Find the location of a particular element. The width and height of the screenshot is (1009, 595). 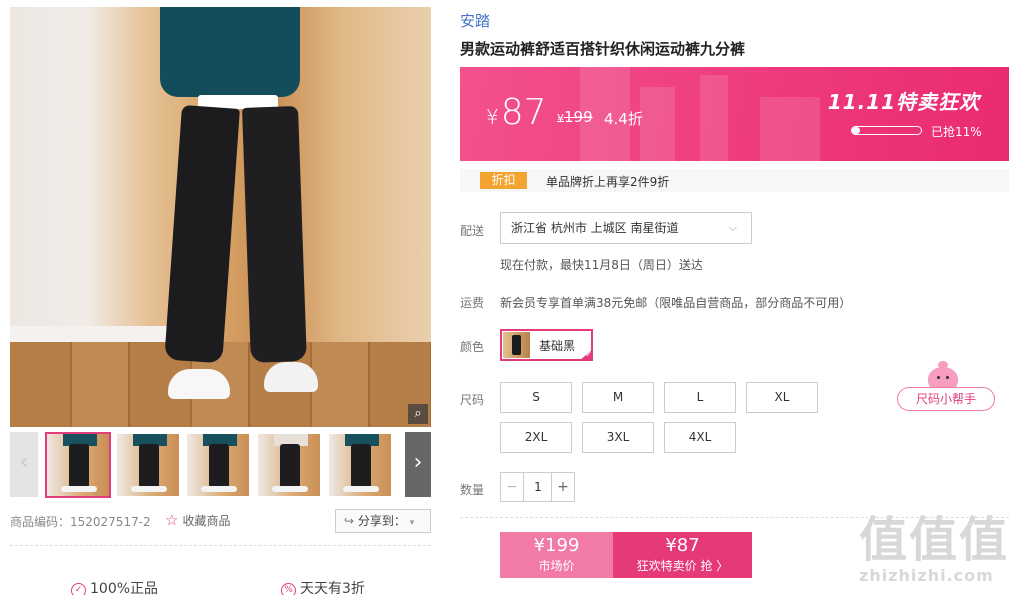

share-label: 分享到： is located at coordinates (381, 521).